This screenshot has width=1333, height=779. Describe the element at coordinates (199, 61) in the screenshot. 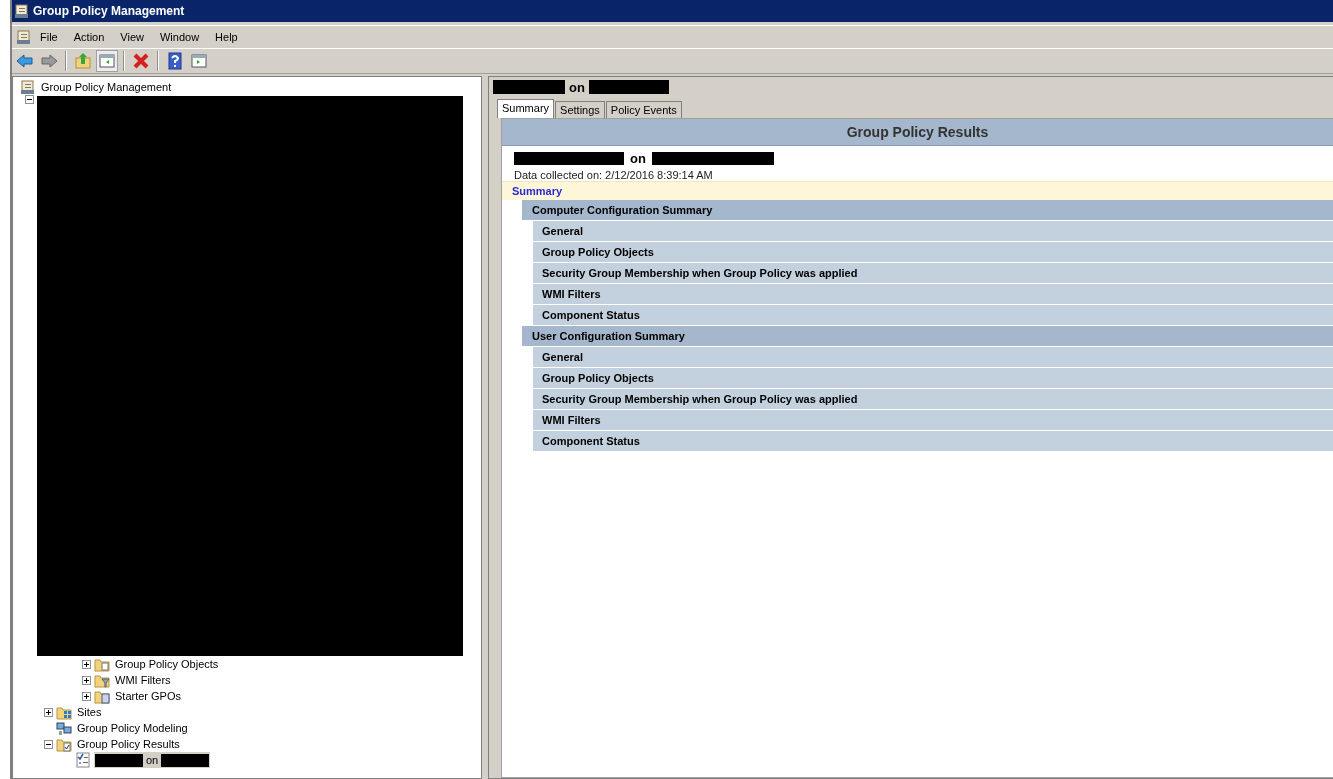

I see `action-pane-icon` at that location.